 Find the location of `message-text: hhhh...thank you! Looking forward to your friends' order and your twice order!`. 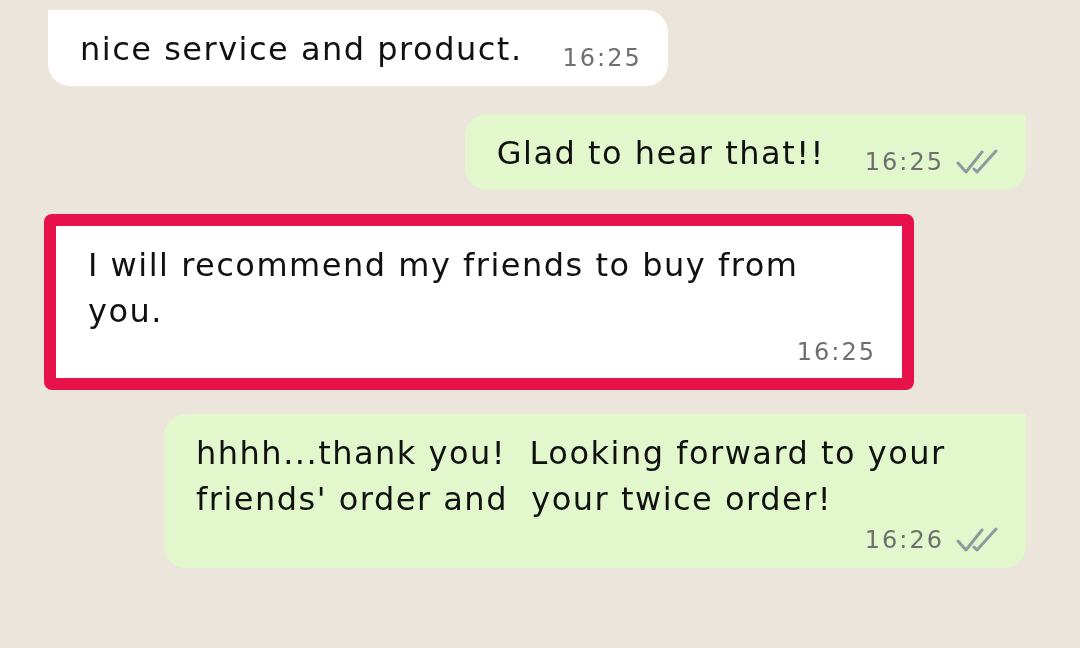

message-text: hhhh...thank you! Looking forward to your friends' order and your twice order! is located at coordinates (571, 476).